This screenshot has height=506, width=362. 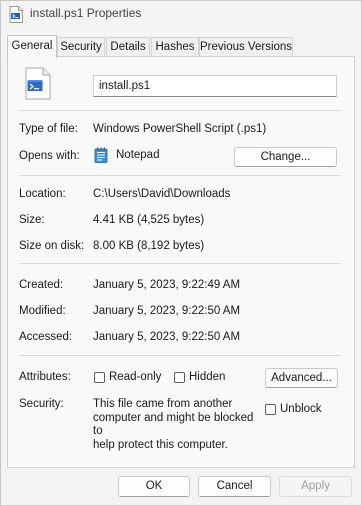 What do you see at coordinates (52, 246) in the screenshot?
I see `size-on-disk-label: Size on disk:` at bounding box center [52, 246].